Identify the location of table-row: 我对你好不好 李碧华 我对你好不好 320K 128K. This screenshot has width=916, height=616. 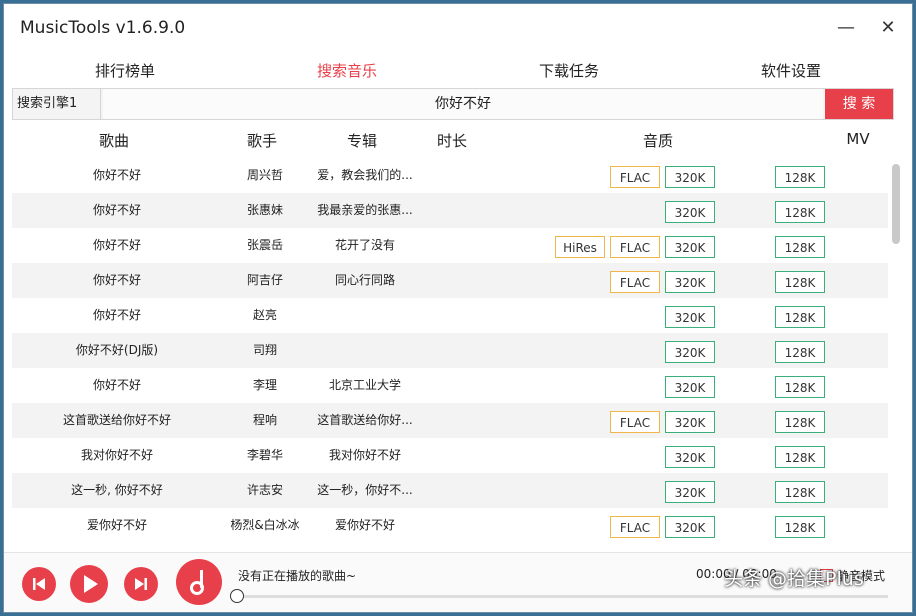
(450, 455).